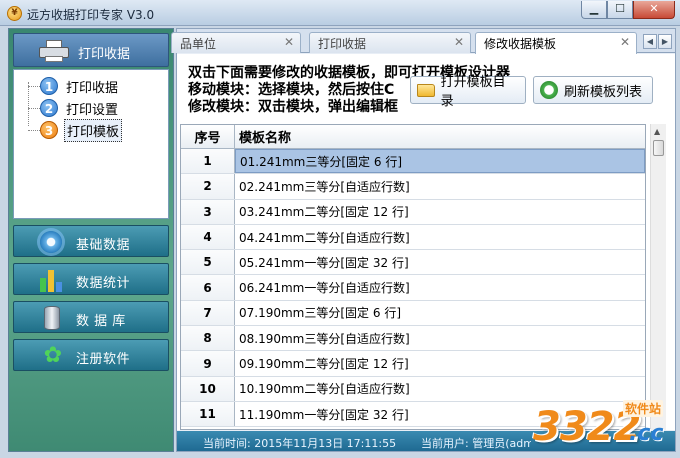 The width and height of the screenshot is (680, 458). What do you see at coordinates (91, 15) in the screenshot?
I see `window-title: 远方收据打印专家 V3.0` at bounding box center [91, 15].